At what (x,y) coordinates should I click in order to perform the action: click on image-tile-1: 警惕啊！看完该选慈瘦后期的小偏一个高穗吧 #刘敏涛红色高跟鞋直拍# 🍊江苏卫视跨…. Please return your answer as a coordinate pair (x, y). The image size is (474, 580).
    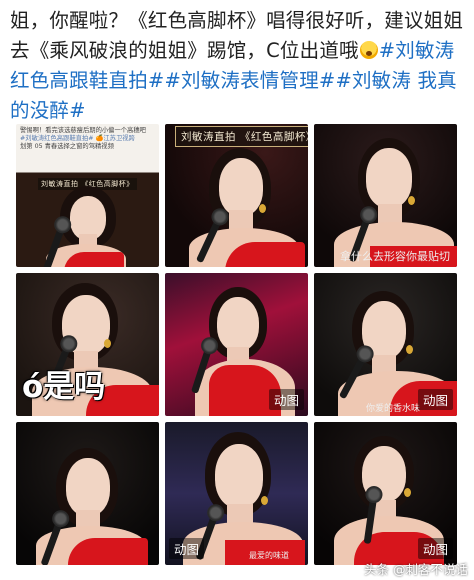
    Looking at the image, I should click on (87, 195).